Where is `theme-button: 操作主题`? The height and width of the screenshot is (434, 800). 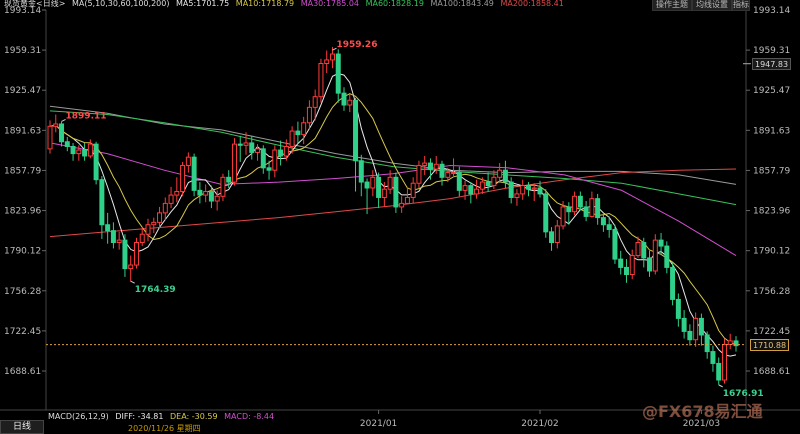 theme-button: 操作主题 is located at coordinates (672, 5).